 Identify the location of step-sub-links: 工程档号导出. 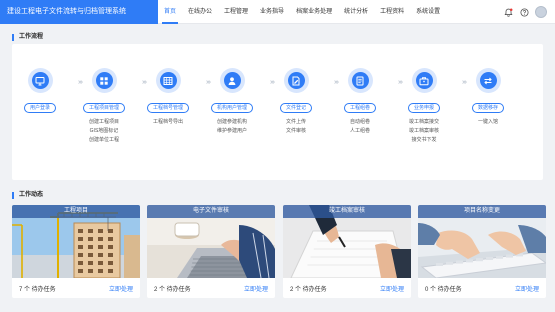
(168, 122).